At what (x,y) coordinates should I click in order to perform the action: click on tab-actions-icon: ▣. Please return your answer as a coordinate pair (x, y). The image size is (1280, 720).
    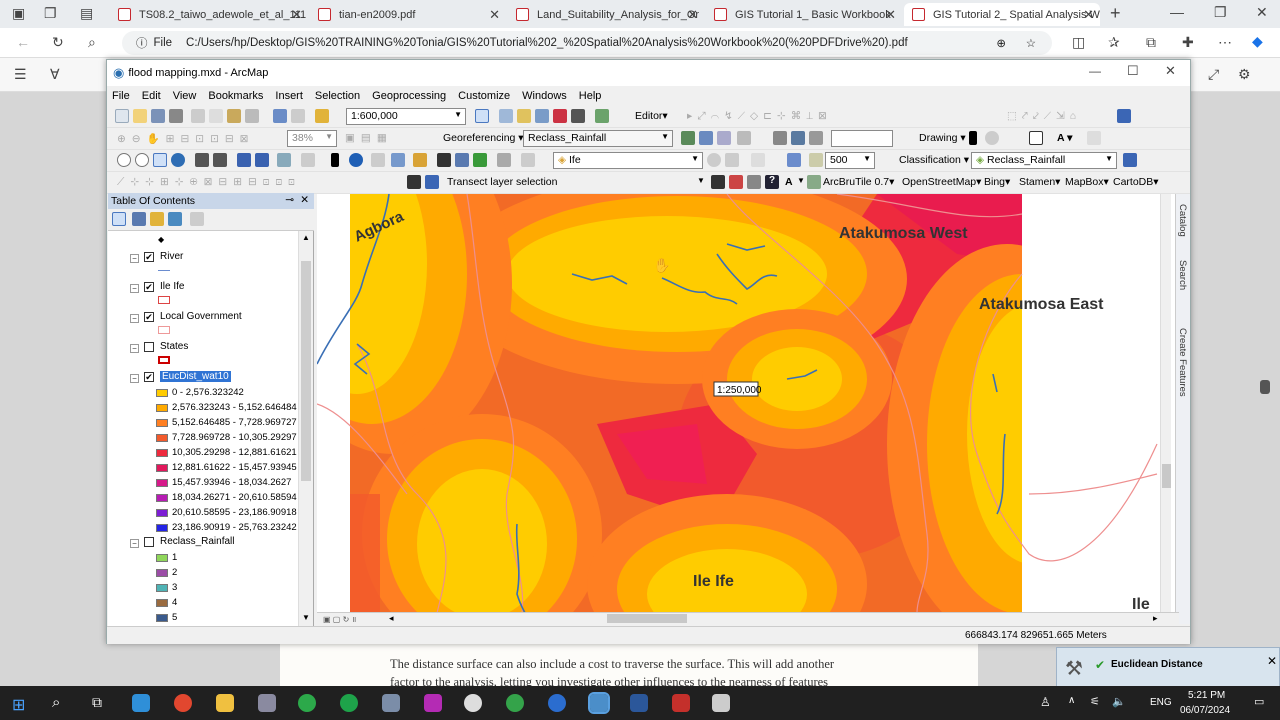
    Looking at the image, I should click on (18, 13).